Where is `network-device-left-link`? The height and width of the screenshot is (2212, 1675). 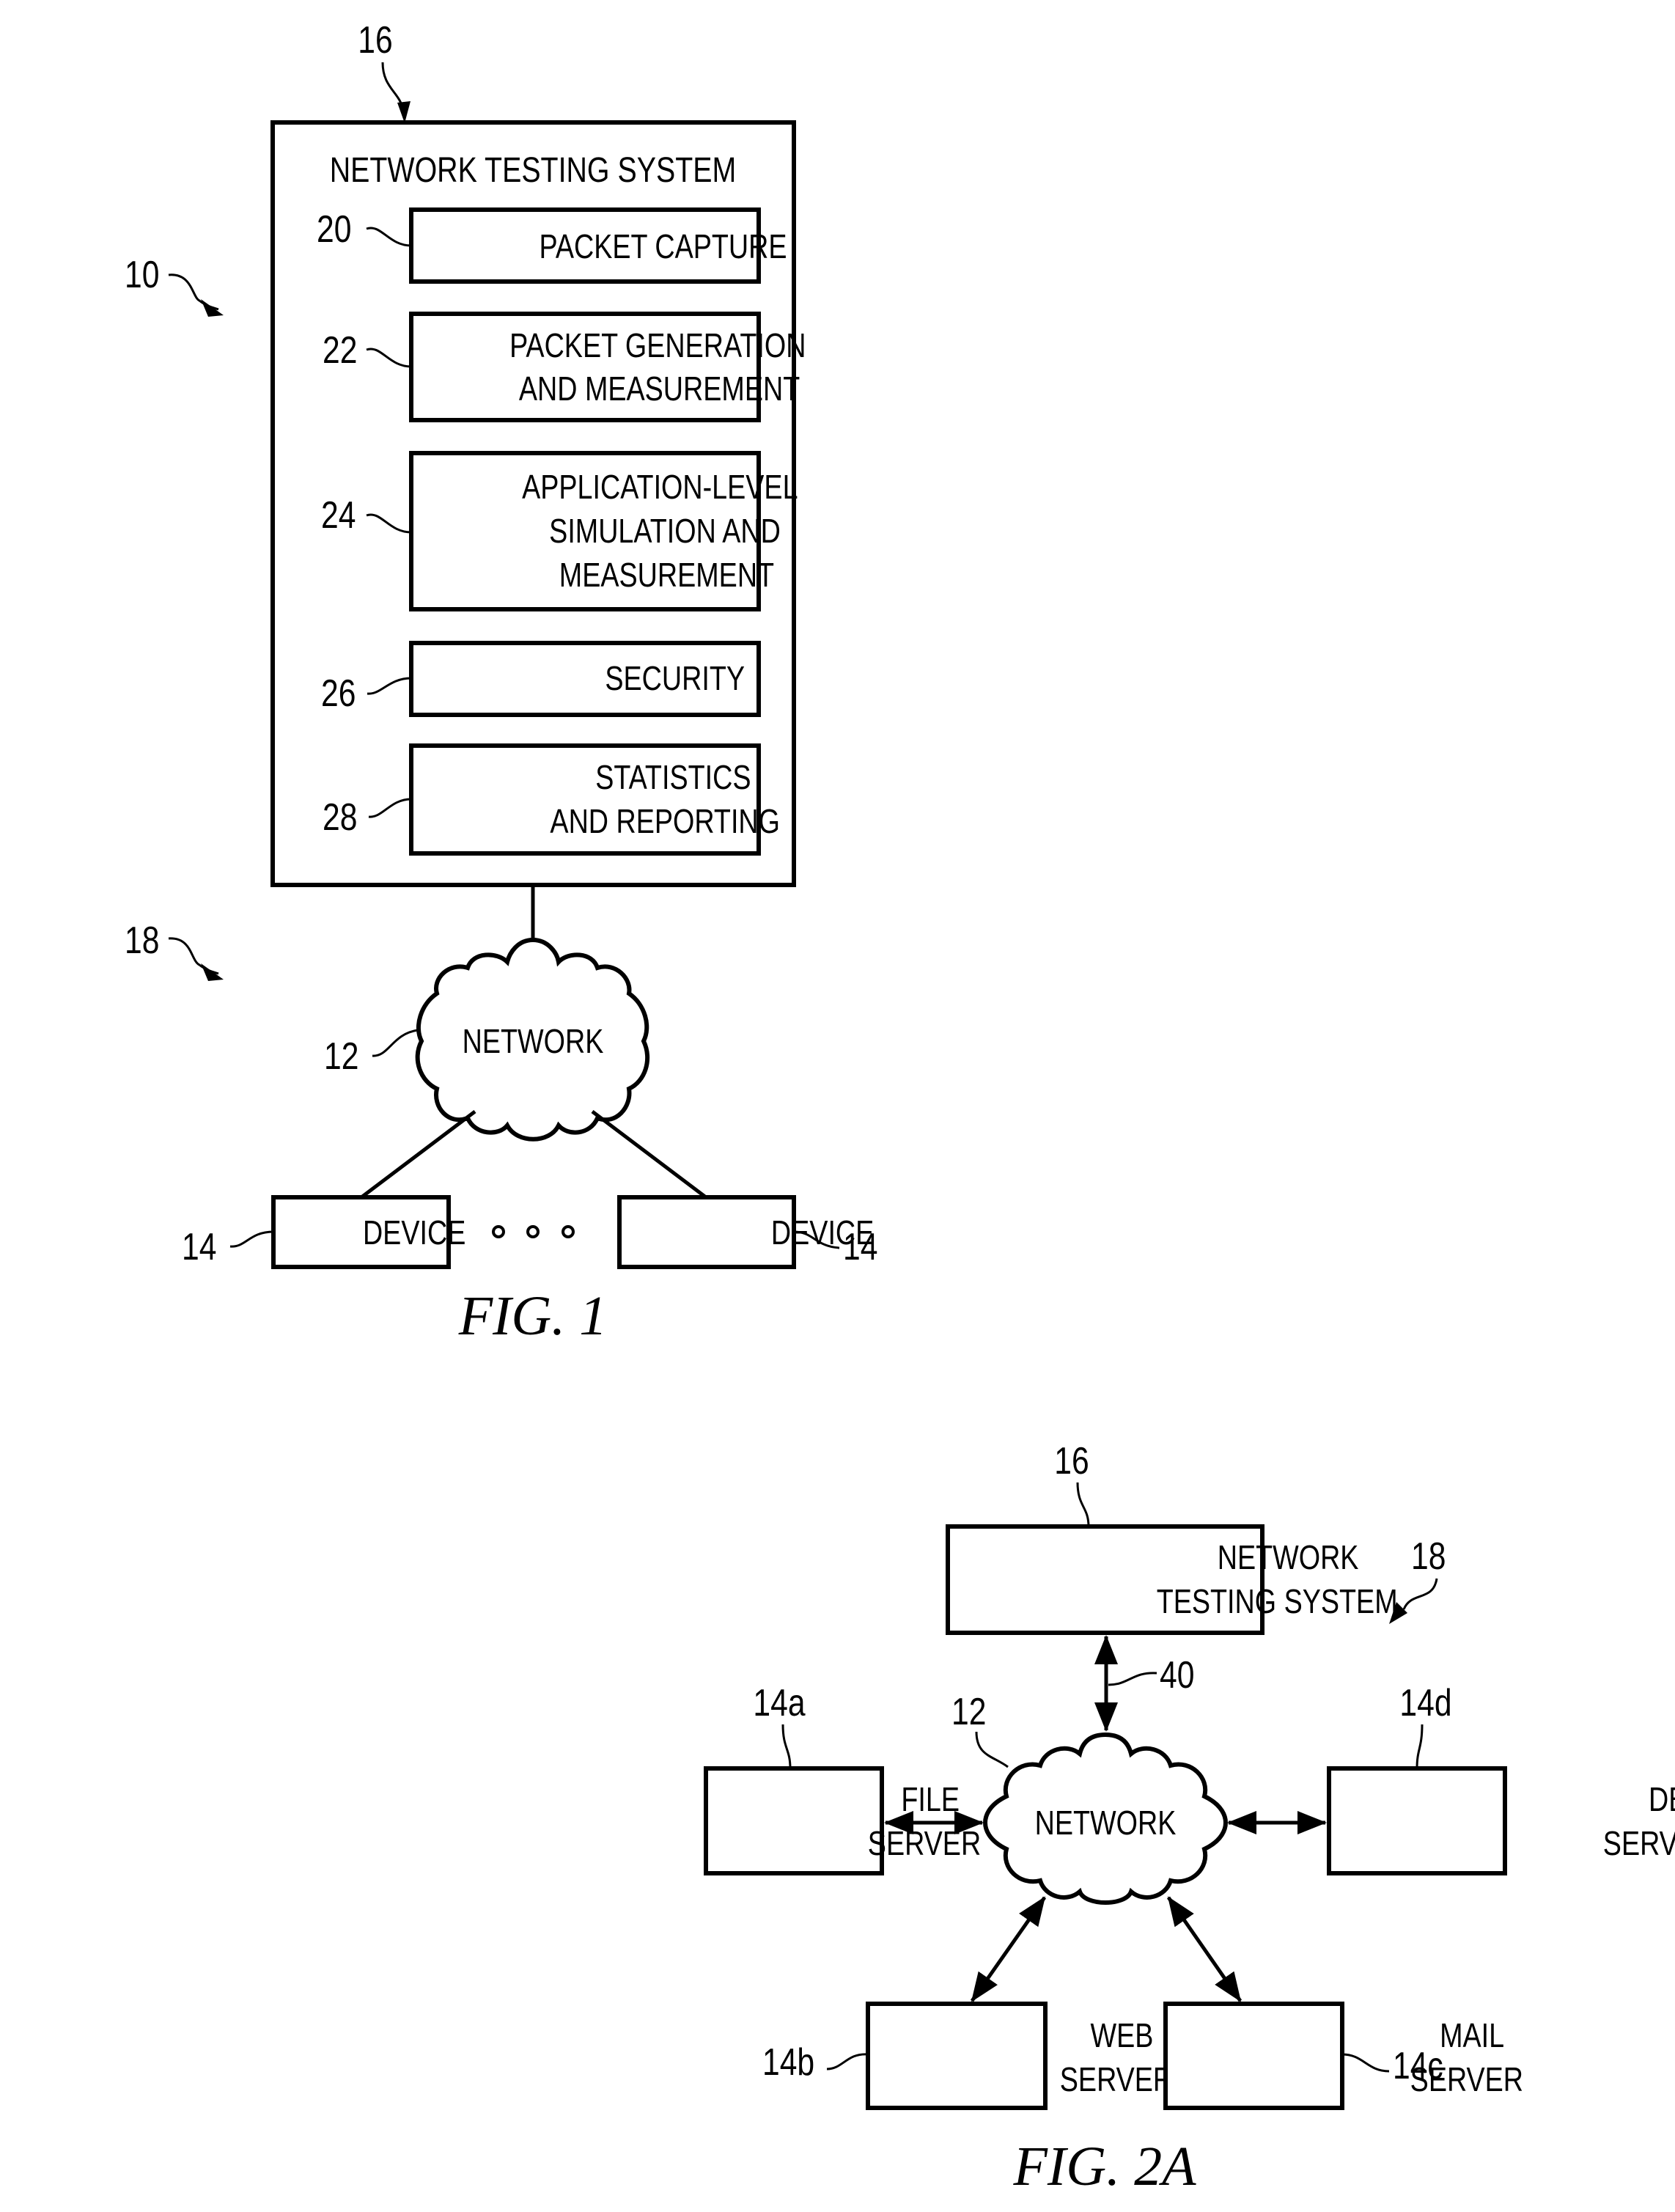
network-device-left-link is located at coordinates (418, 1154).